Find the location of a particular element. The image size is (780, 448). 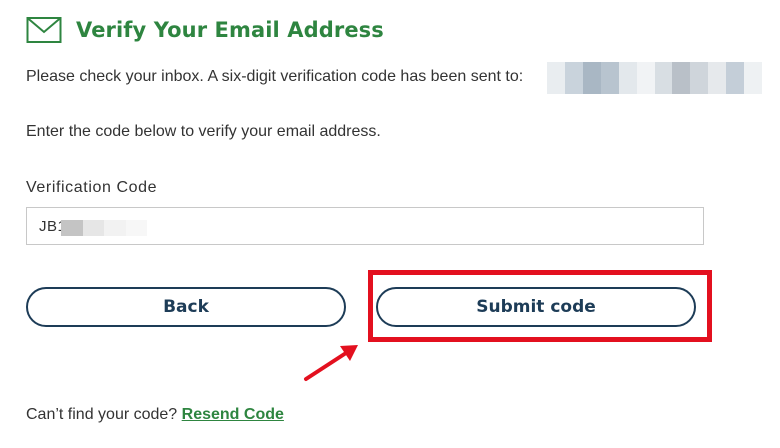

redacted-code is located at coordinates (104, 228).